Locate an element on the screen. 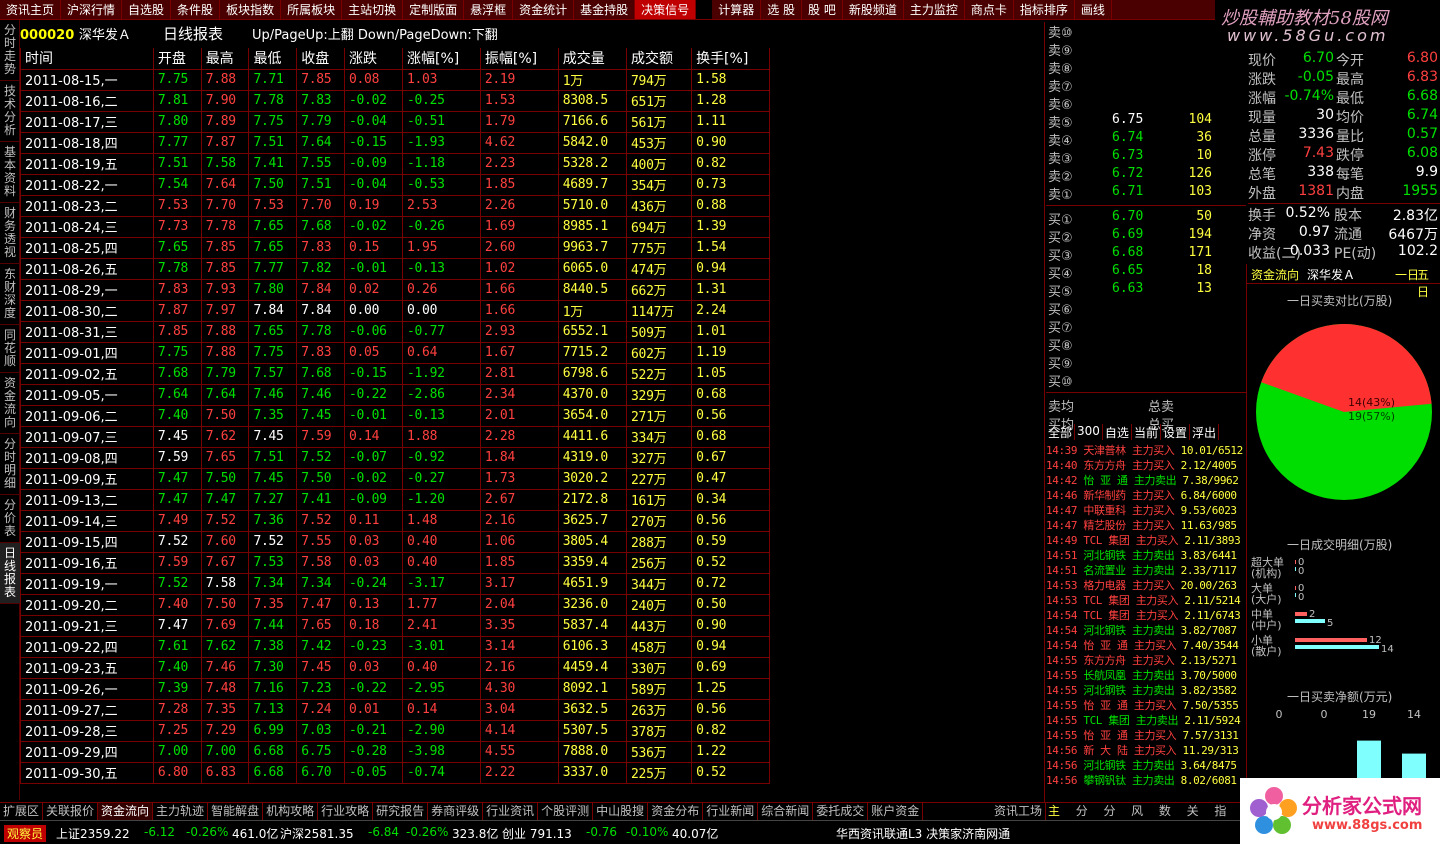 The height and width of the screenshot is (844, 1440). tick-row: 14:55 长航凤凰 主力卖出 3.70/5000 is located at coordinates (1145, 674).